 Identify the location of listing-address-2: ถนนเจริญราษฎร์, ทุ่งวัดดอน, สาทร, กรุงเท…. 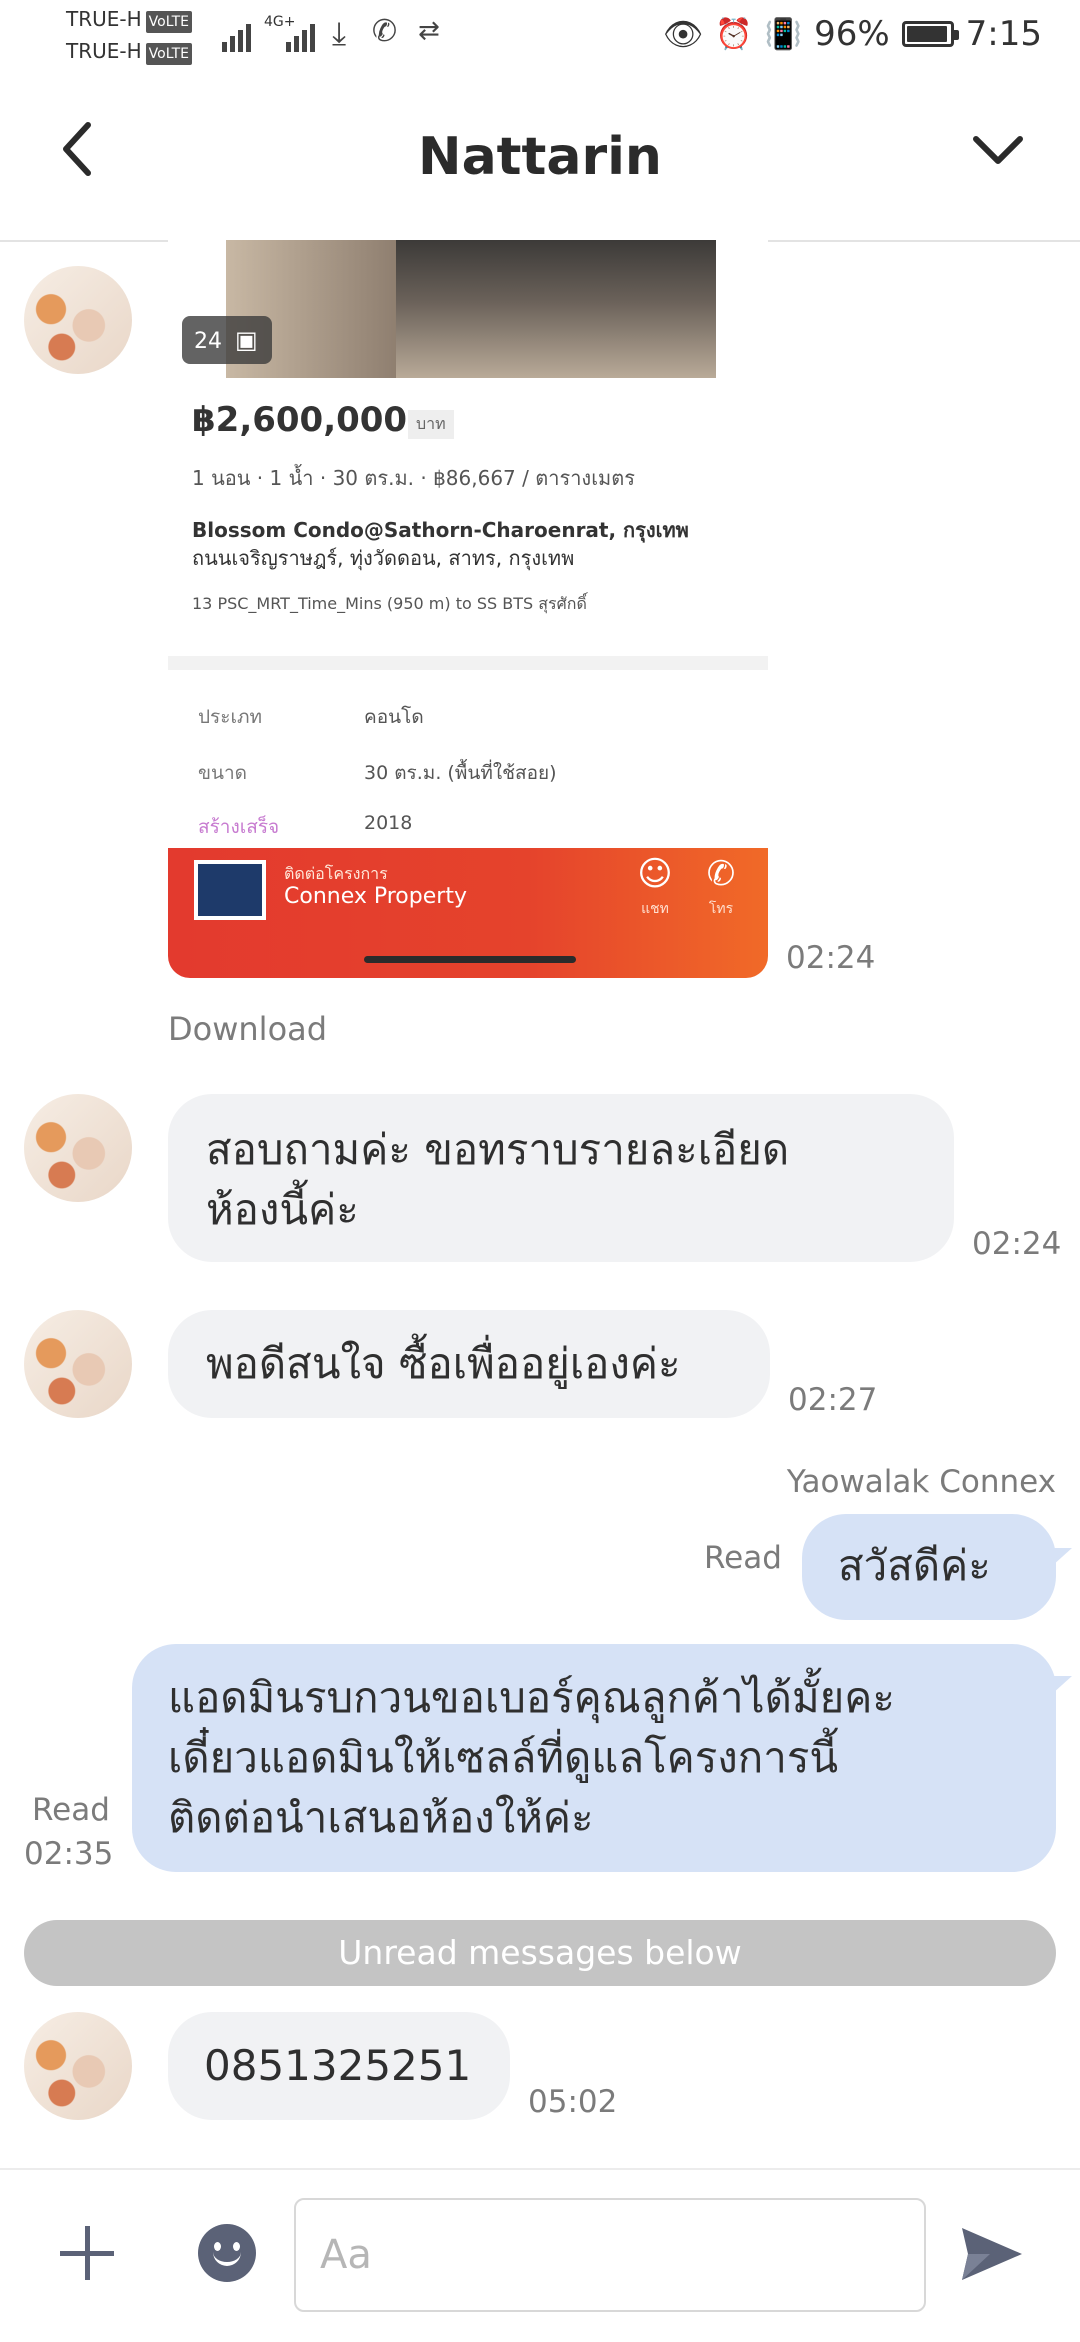
(383, 558).